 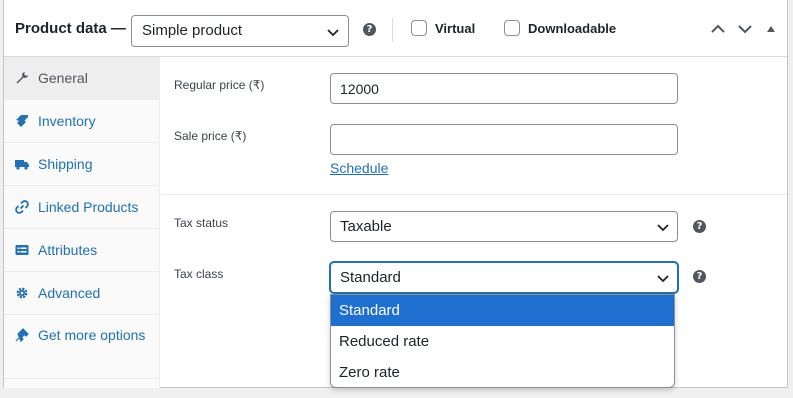 I want to click on plugin-icon, so click(x=22, y=335).